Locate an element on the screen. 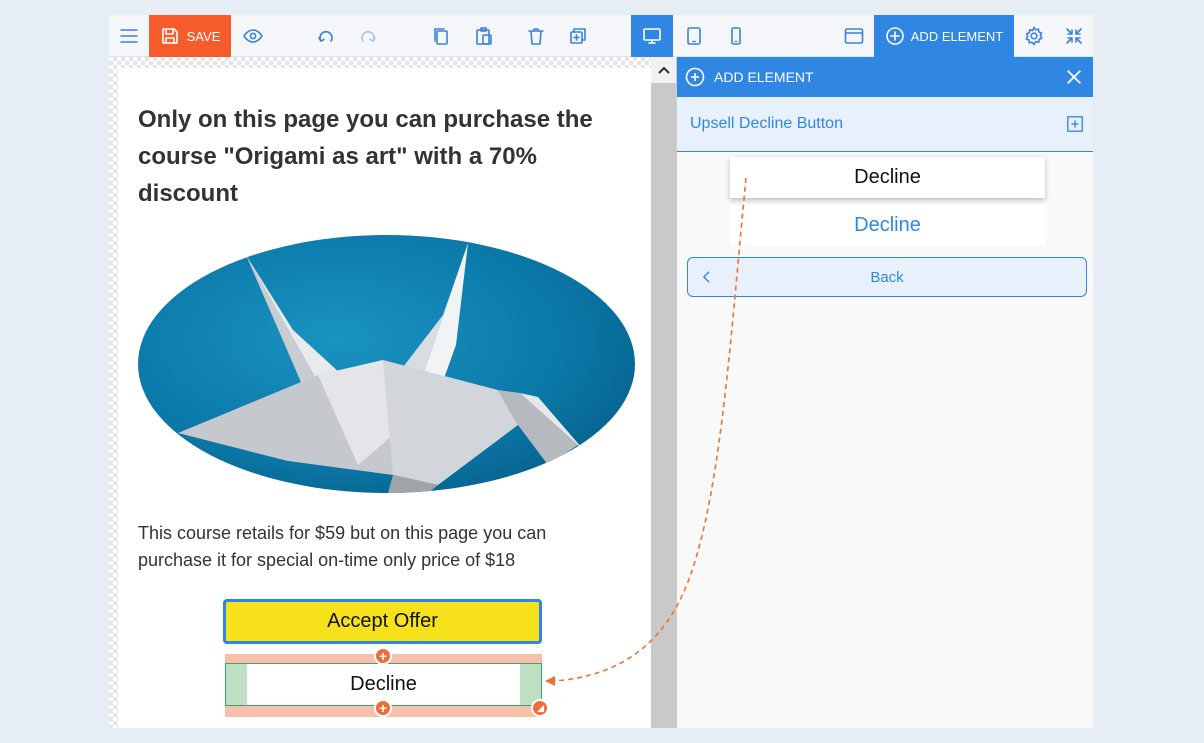 This screenshot has height=743, width=1204. decline-option-link: Decline is located at coordinates (887, 225).